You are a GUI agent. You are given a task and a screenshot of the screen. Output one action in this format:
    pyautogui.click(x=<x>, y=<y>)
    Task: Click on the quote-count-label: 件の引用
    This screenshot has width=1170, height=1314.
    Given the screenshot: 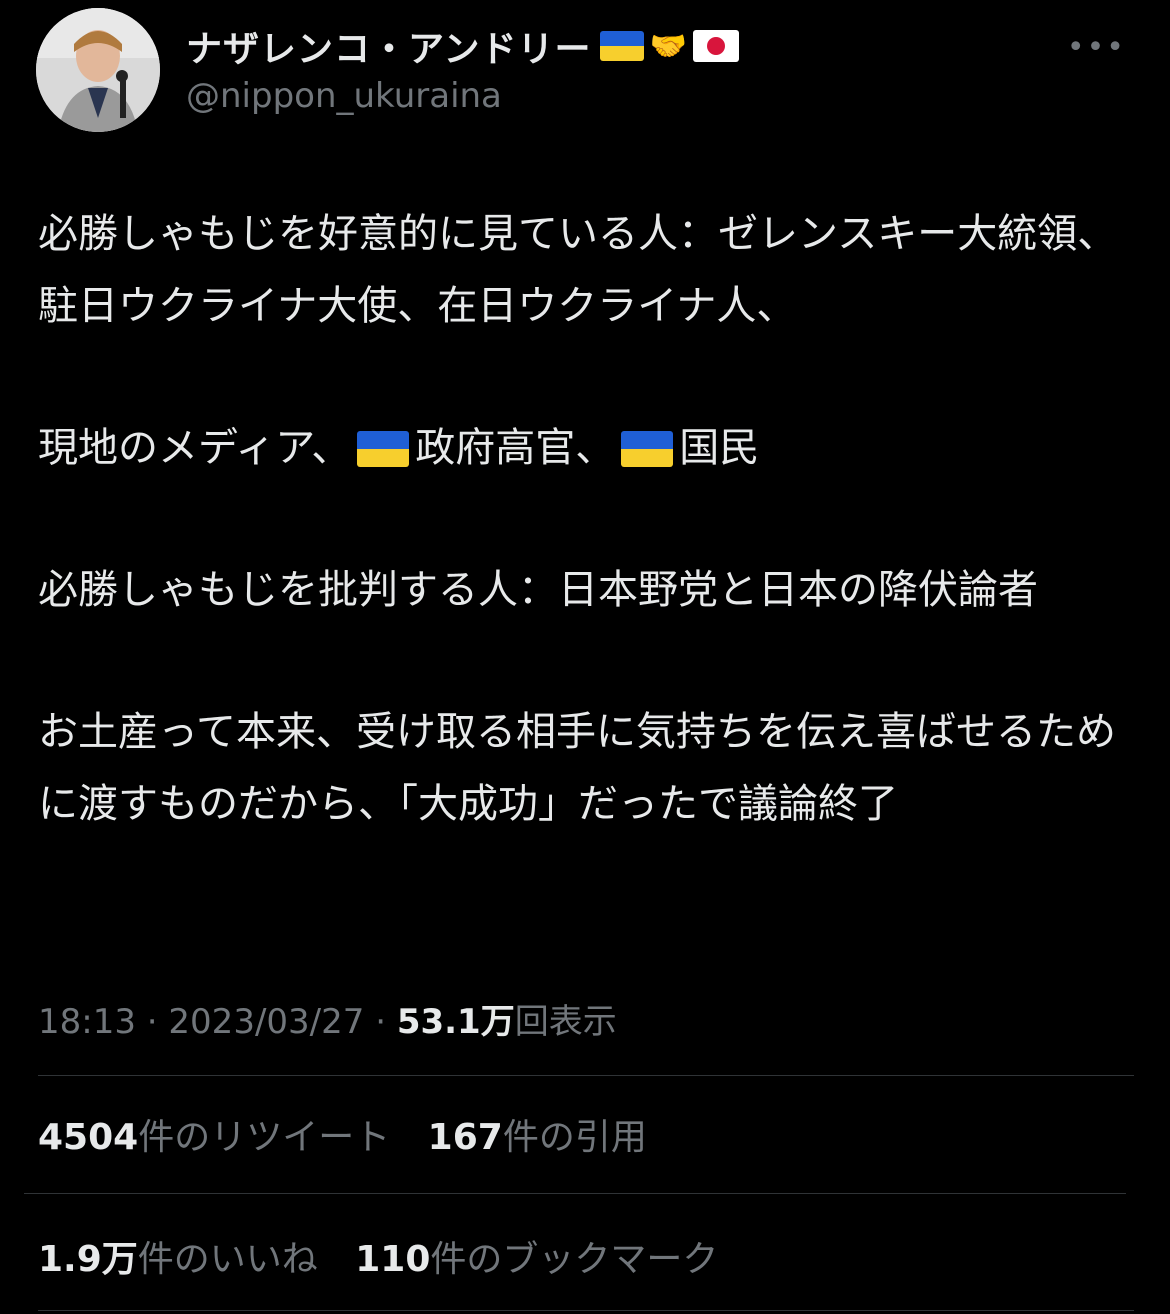 What is the action you would take?
    pyautogui.click(x=574, y=1137)
    